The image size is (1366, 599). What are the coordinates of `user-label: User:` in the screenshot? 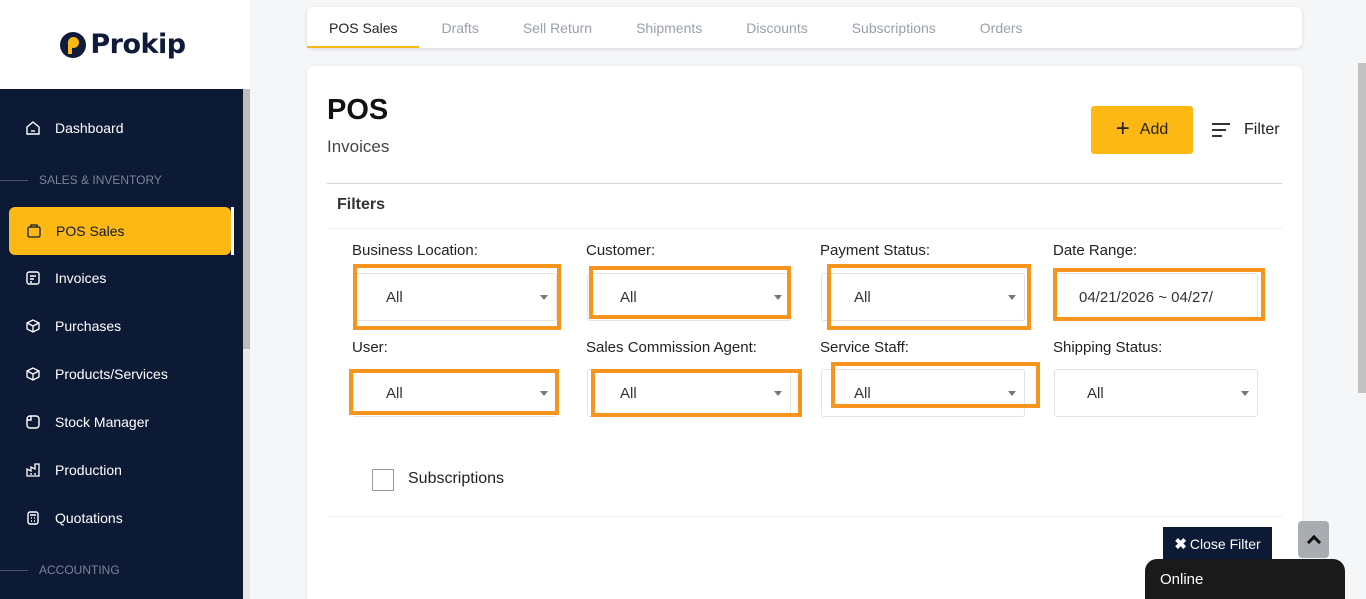 It's located at (370, 347).